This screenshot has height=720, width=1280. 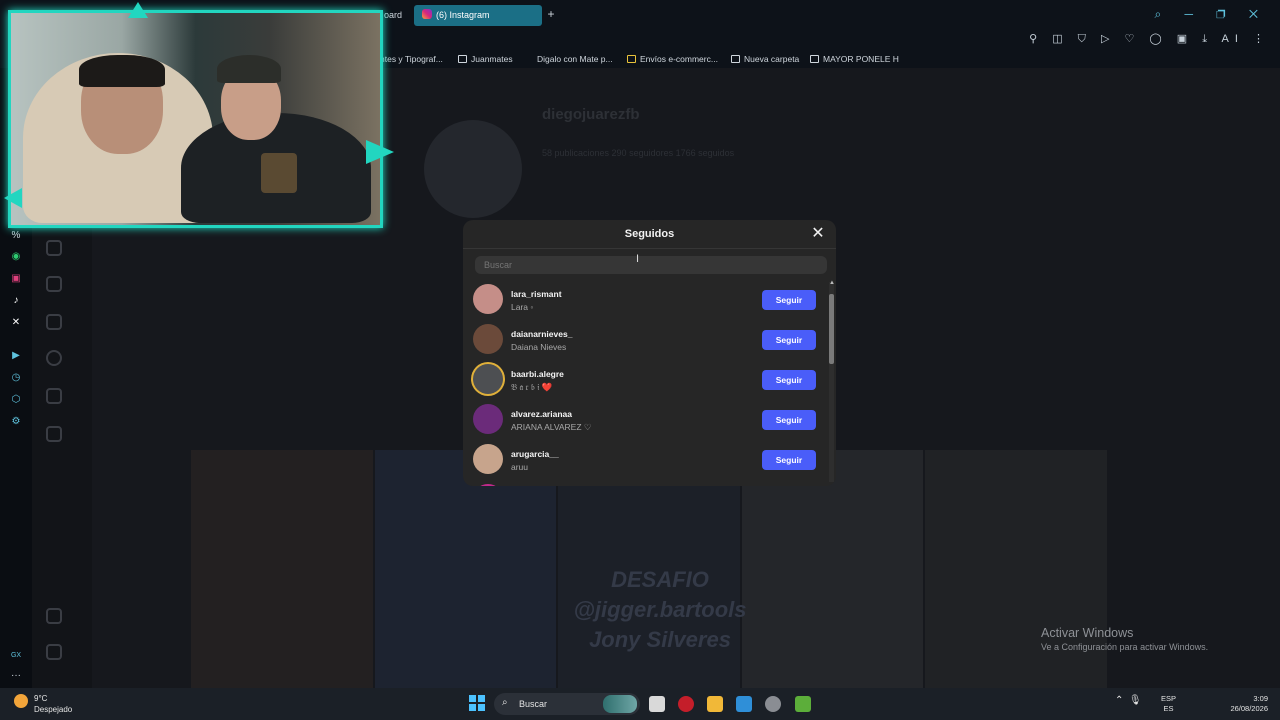 I want to click on search-input, so click(x=651, y=265).